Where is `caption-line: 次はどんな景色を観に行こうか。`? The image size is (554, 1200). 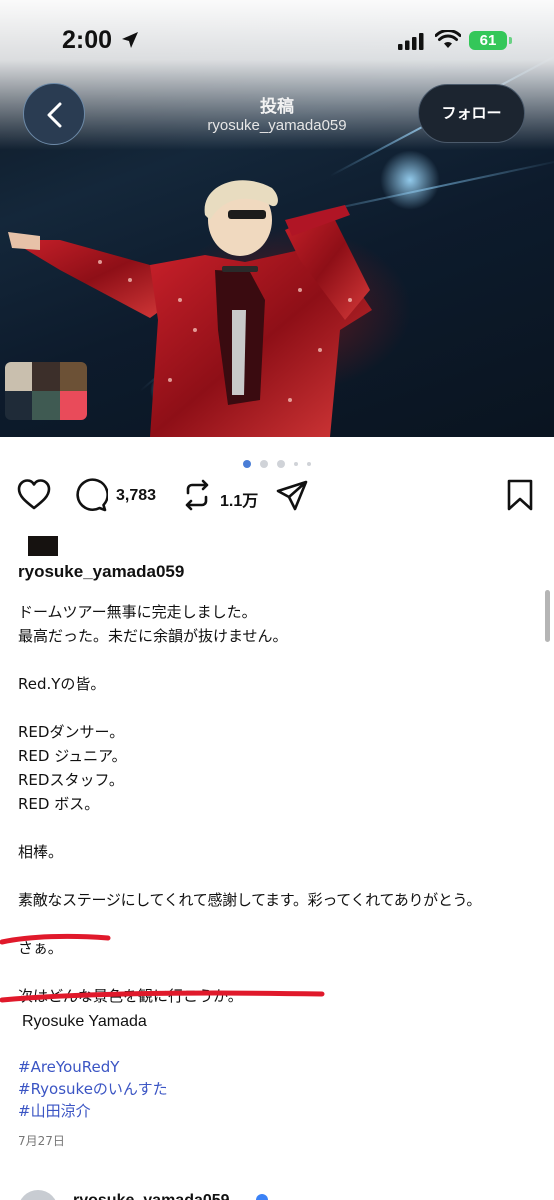 caption-line: 次はどんな景色を観に行こうか。 is located at coordinates (130, 996).